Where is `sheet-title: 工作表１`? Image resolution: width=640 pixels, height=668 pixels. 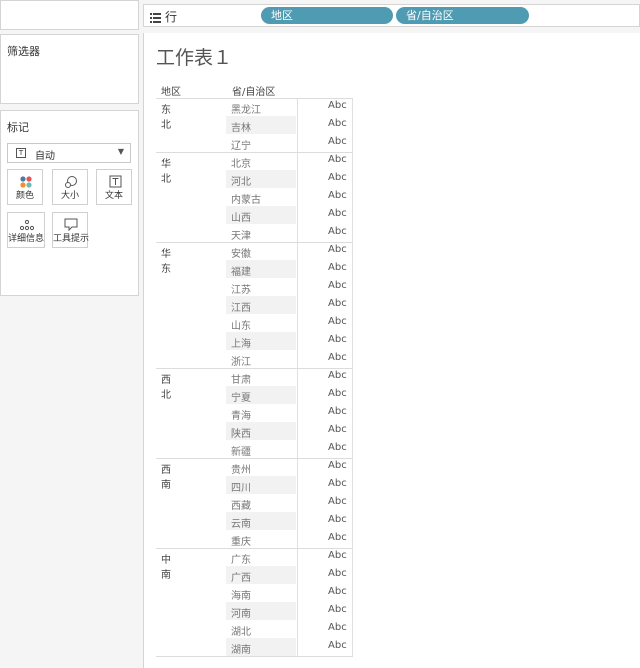 sheet-title: 工作表１ is located at coordinates (194, 58).